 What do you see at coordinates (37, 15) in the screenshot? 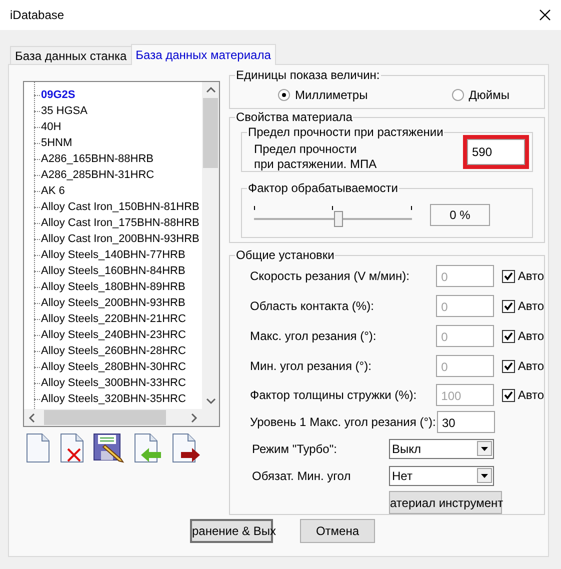
I see `window-title: iDatabase` at bounding box center [37, 15].